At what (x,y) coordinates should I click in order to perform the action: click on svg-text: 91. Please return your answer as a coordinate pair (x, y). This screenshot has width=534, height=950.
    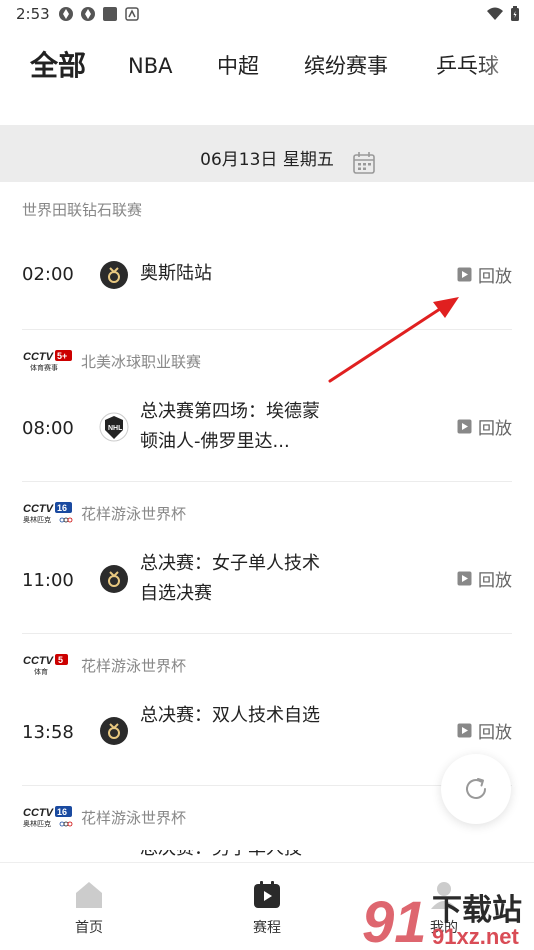
    Looking at the image, I should click on (394, 920).